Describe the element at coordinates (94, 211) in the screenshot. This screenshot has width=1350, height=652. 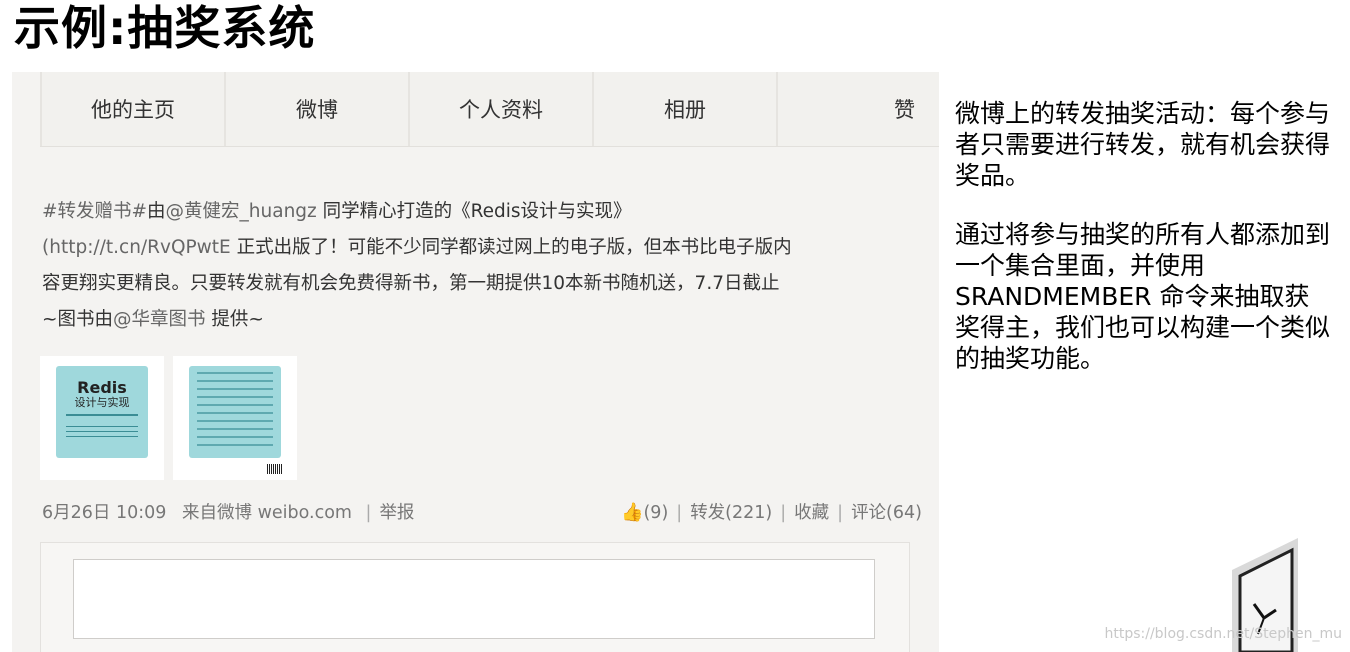
I see `hashtag-link: #转发赠书#` at that location.